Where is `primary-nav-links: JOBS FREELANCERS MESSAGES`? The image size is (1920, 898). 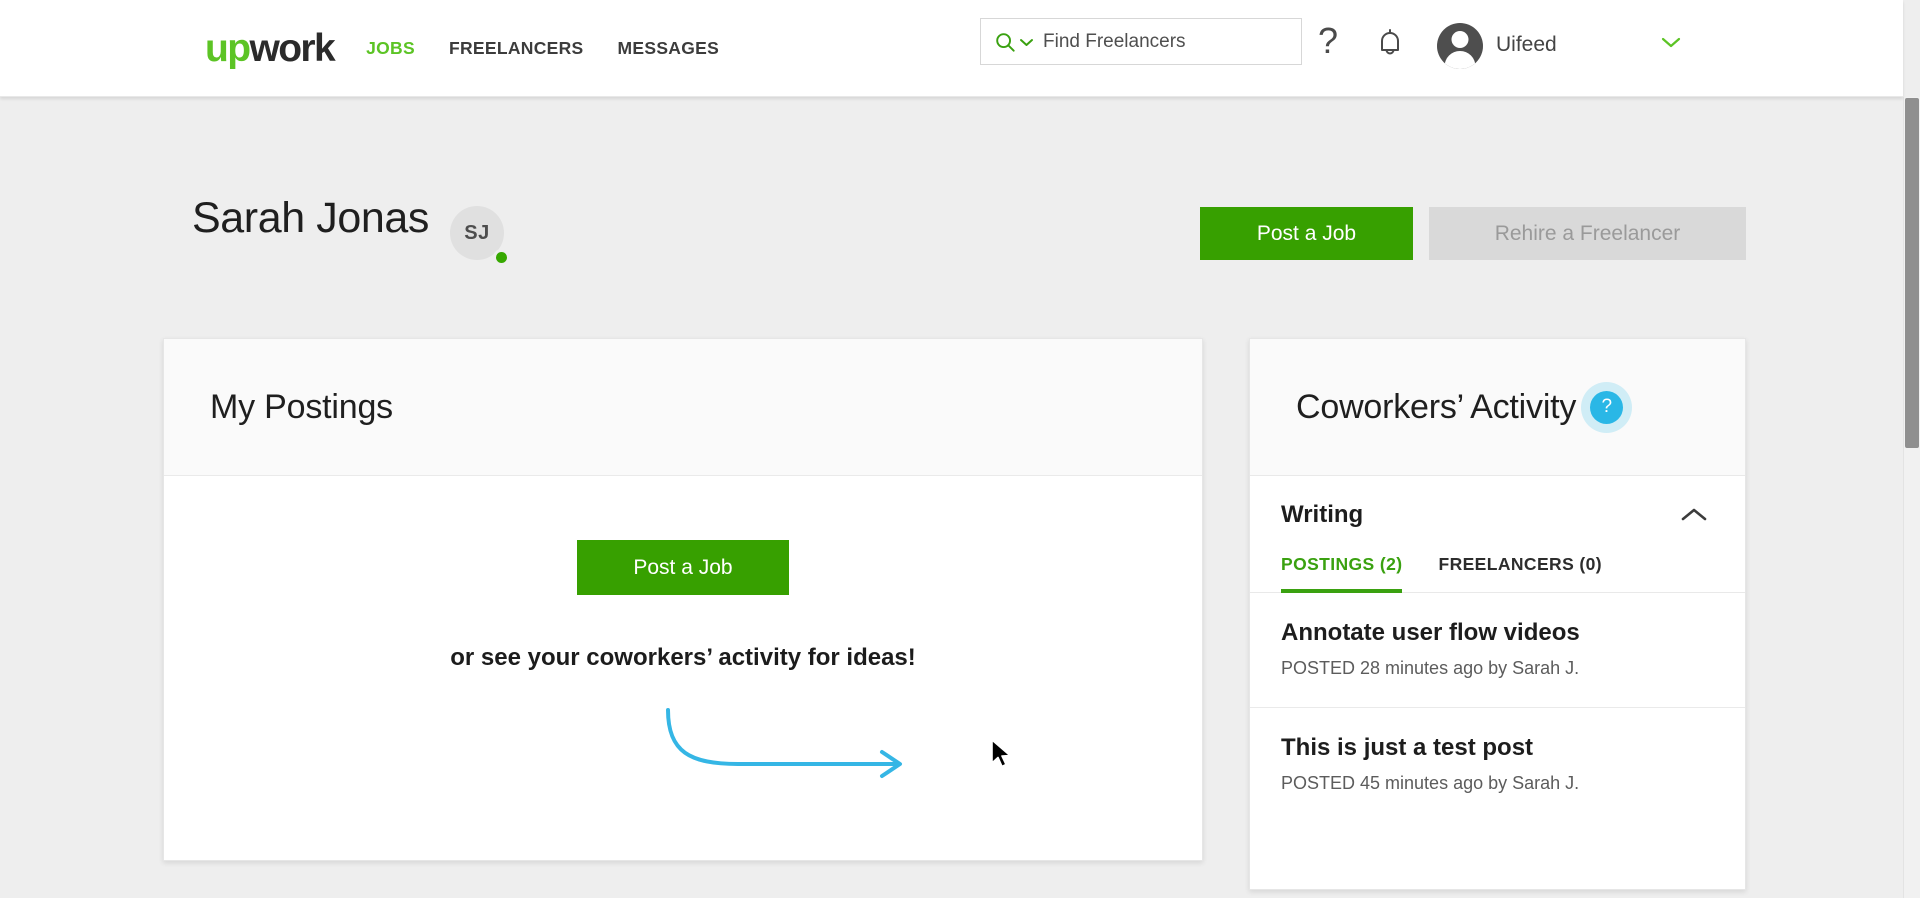
primary-nav-links: JOBS FREELANCERS MESSAGES is located at coordinates (542, 48).